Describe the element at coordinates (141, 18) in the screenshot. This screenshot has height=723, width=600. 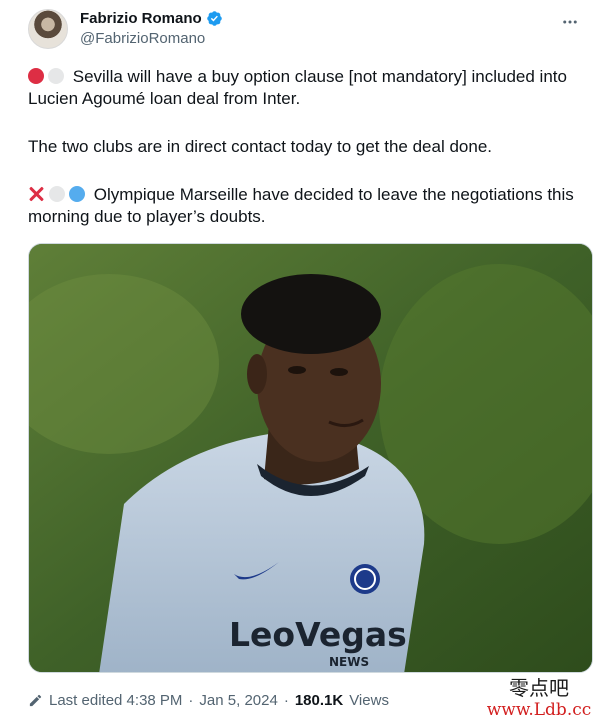
I see `author-display-name: Fabrizio Romano` at that location.